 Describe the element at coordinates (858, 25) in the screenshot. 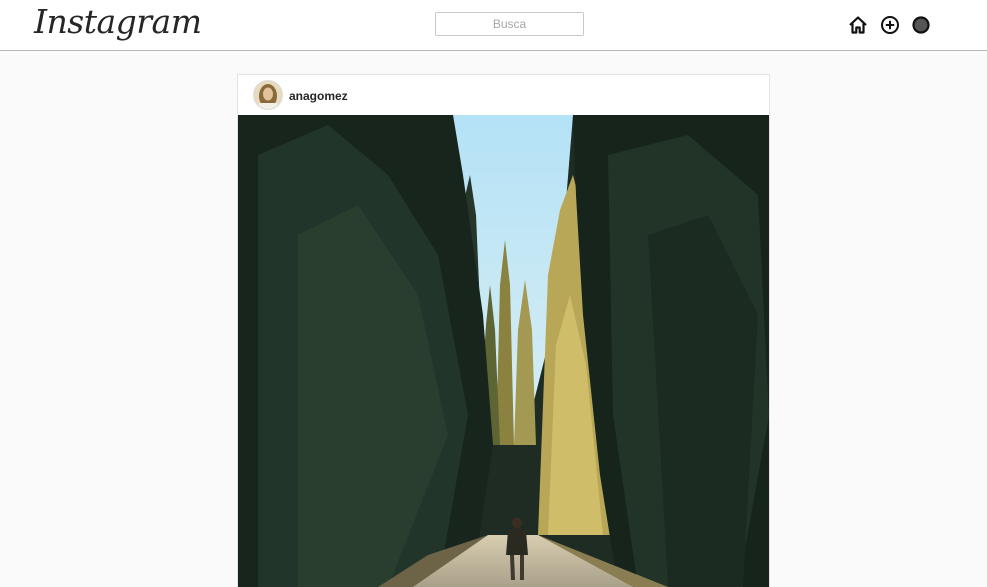

I see `home-icon` at that location.